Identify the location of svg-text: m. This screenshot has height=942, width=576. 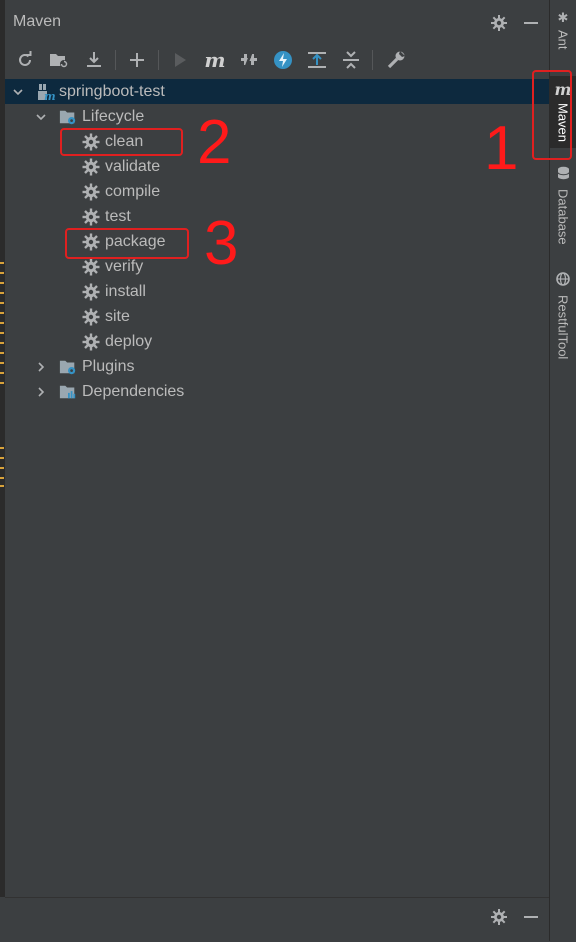
(49, 95).